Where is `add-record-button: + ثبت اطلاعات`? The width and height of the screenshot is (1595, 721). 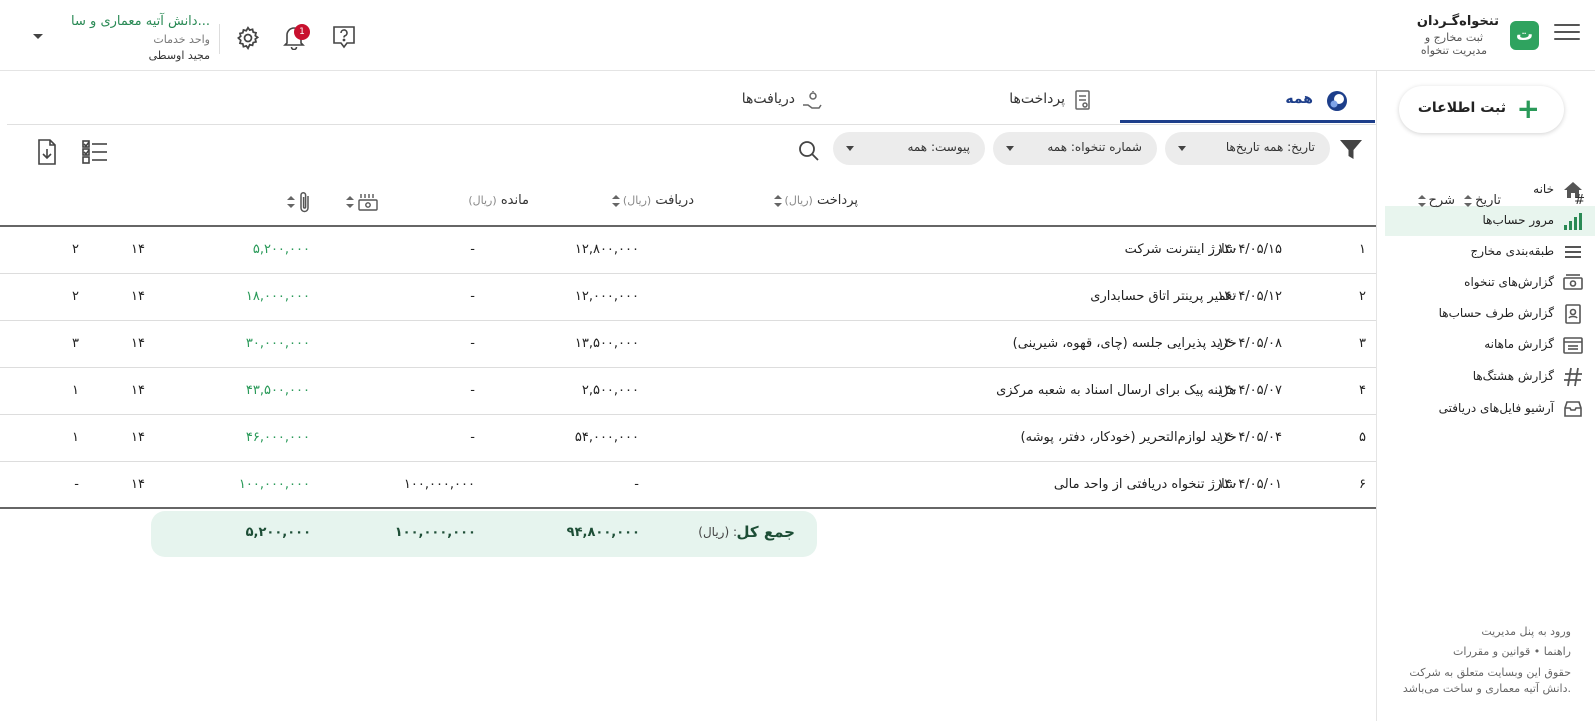 add-record-button: + ثبت اطلاعات is located at coordinates (1481, 109).